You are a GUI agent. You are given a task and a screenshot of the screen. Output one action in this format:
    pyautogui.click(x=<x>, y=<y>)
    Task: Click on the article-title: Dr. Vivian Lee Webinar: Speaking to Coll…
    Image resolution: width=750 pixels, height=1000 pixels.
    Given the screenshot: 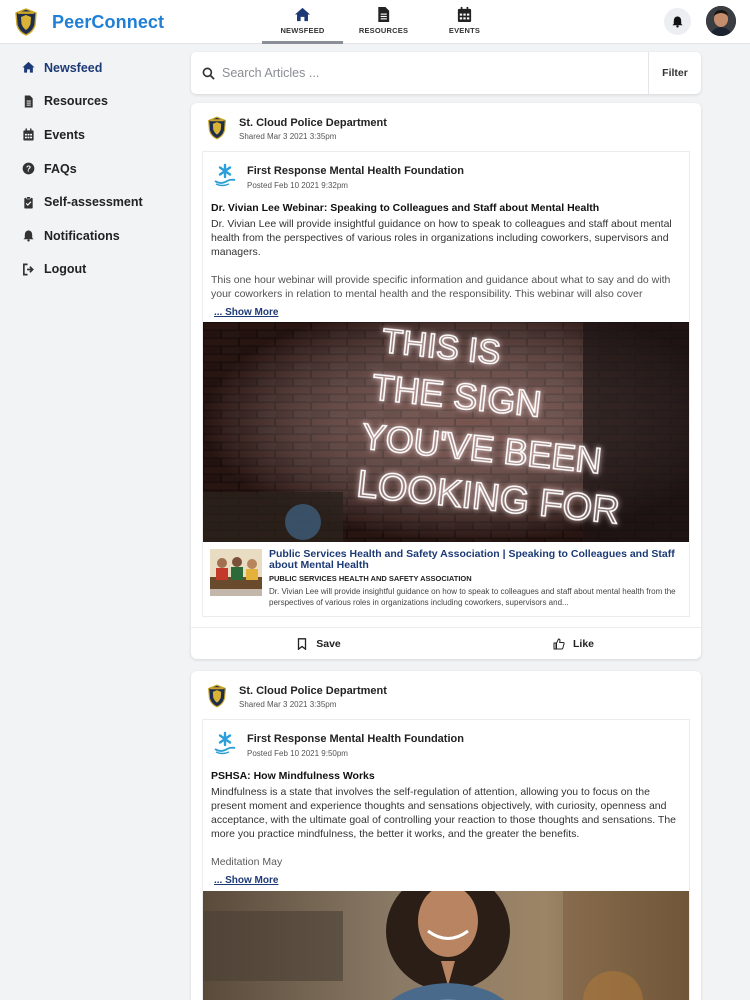 What is the action you would take?
    pyautogui.click(x=405, y=208)
    